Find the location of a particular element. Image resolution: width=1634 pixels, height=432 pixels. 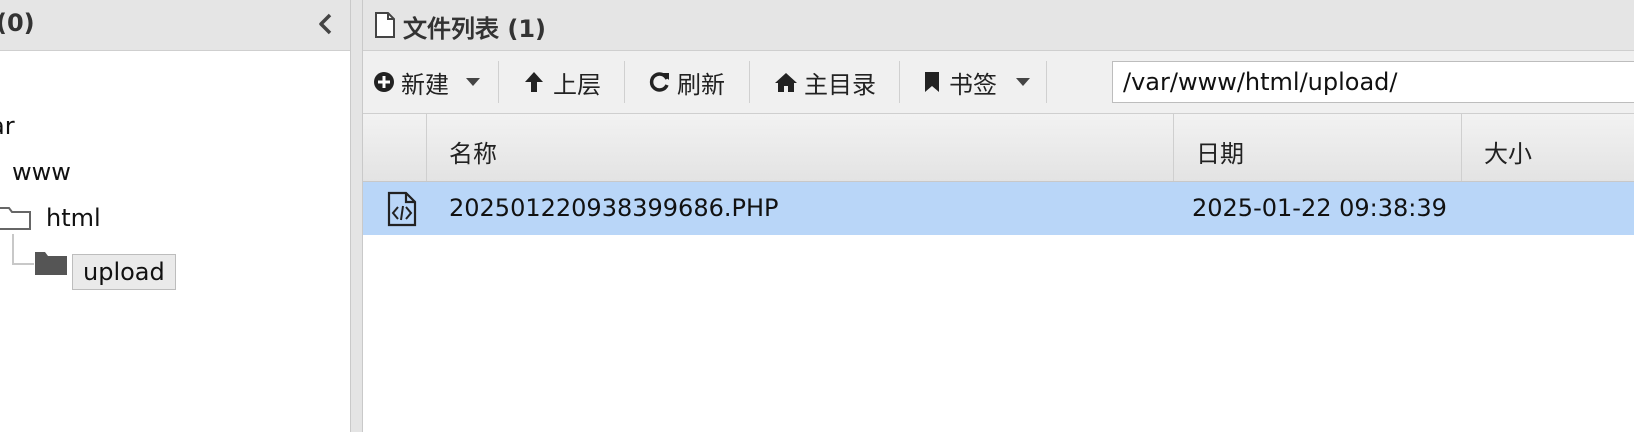

bookmark-label: 书签 is located at coordinates (973, 84).